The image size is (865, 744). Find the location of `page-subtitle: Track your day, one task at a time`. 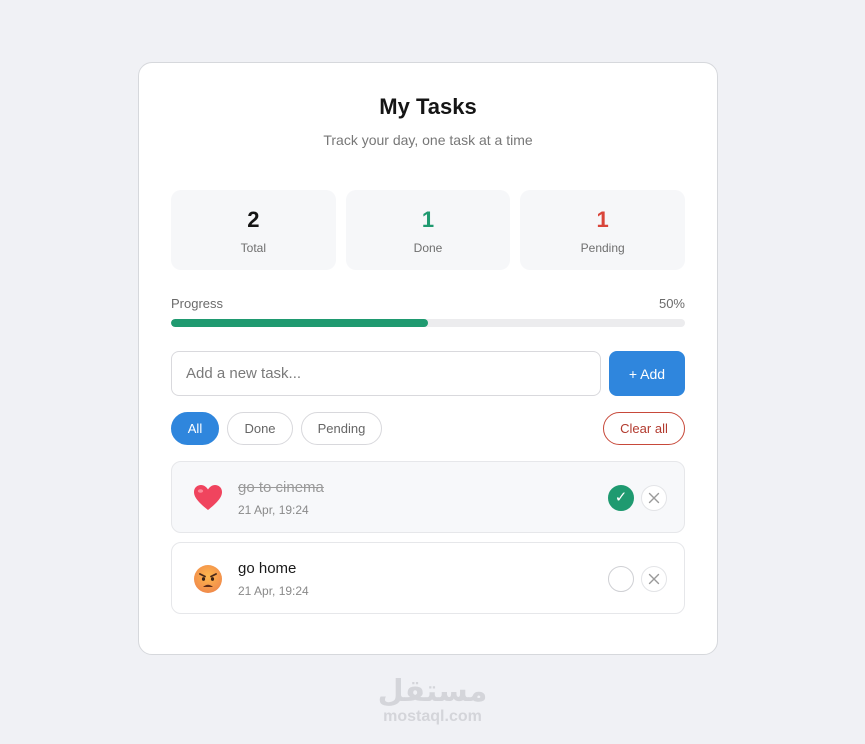

page-subtitle: Track your day, one task at a time is located at coordinates (428, 140).